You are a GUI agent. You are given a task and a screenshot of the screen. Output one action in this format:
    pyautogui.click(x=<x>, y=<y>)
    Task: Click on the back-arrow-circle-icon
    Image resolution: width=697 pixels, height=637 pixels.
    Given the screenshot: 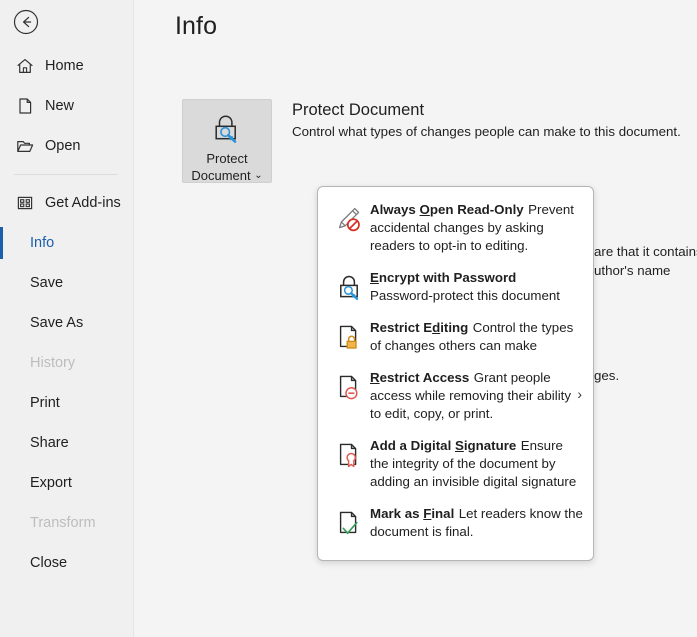 What is the action you would take?
    pyautogui.click(x=26, y=22)
    